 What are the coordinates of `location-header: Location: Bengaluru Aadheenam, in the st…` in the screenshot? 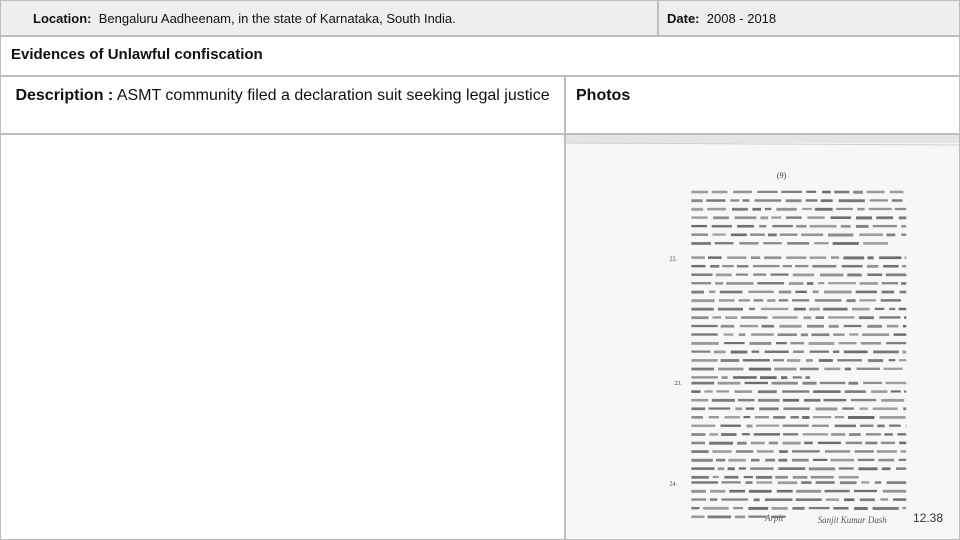 It's located at (329, 18).